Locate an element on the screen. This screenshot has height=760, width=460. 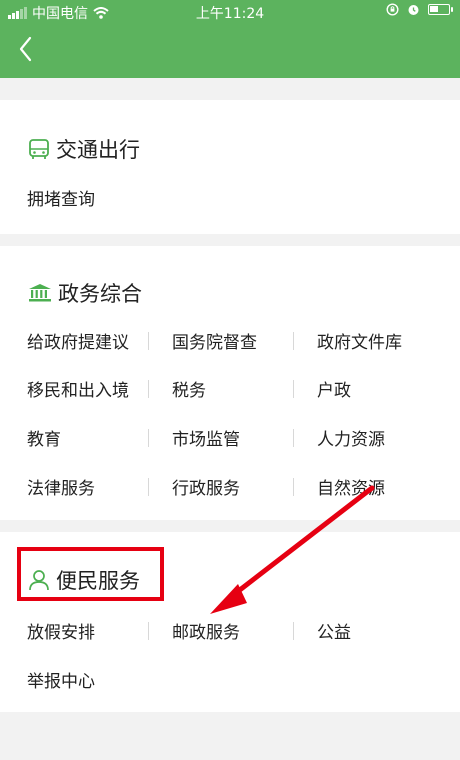
status-bar: 中国电信 上午11:24 is located at coordinates (230, 11).